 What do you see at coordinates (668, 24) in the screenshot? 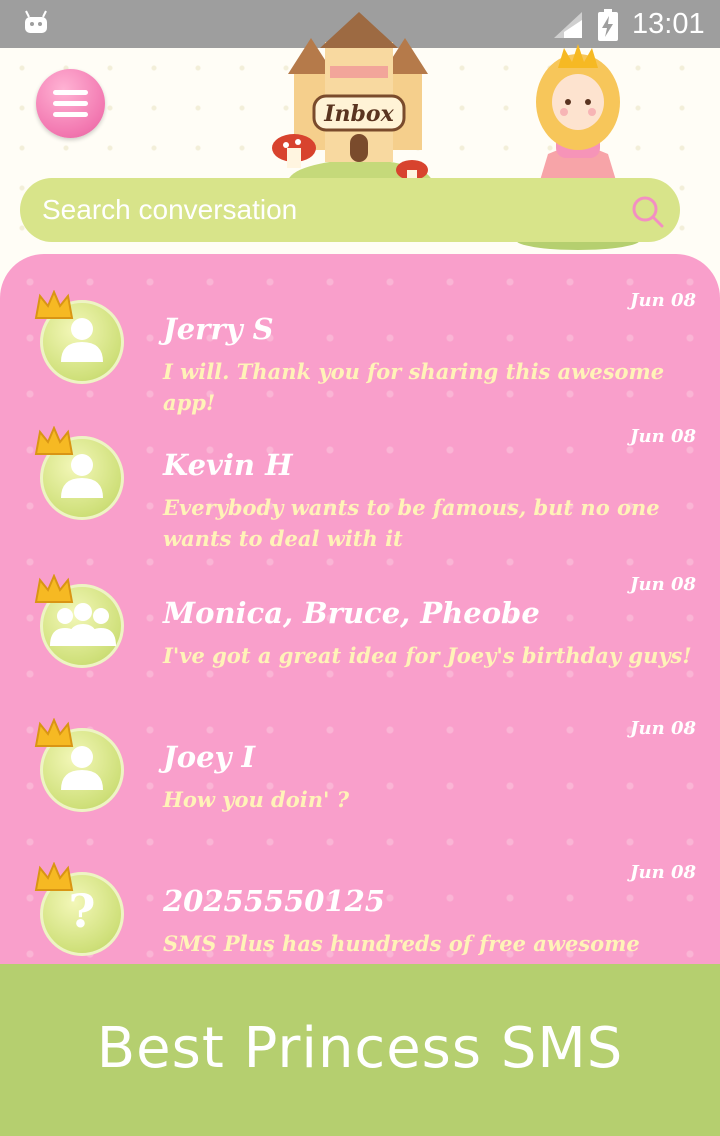
I see `status-clock: 13:01` at bounding box center [668, 24].